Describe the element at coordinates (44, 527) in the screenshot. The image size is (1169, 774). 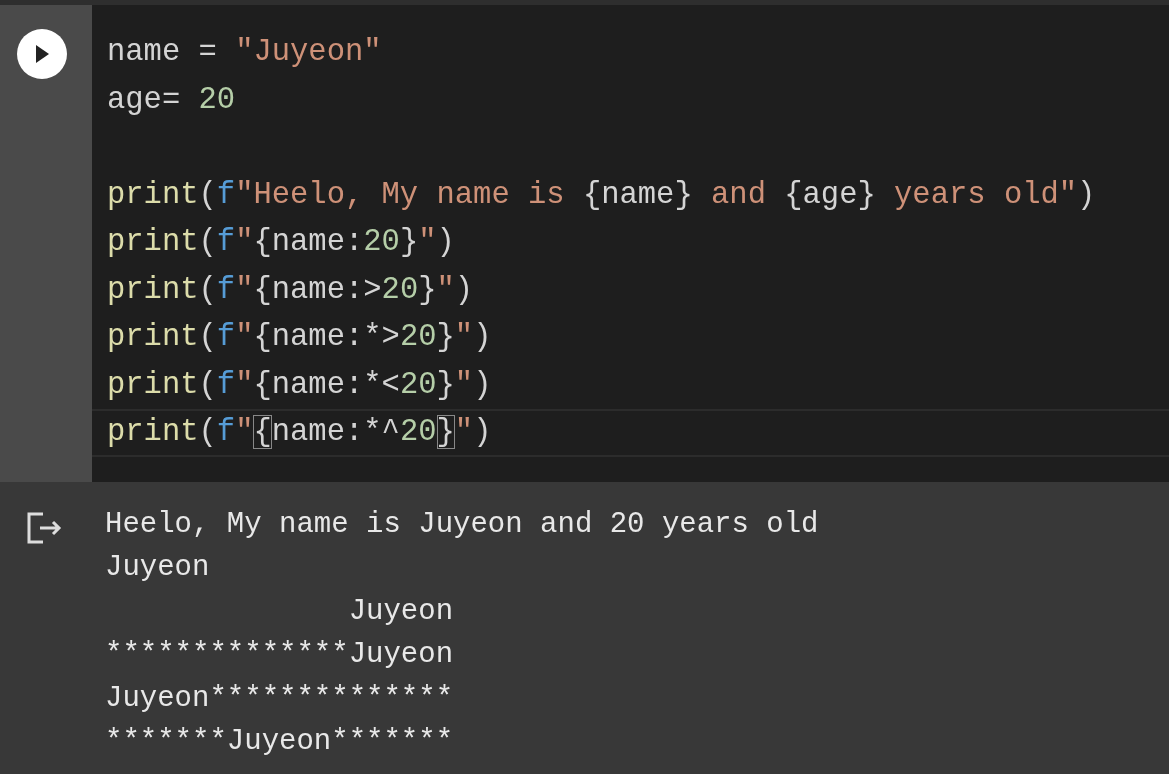
I see `output-icon` at that location.